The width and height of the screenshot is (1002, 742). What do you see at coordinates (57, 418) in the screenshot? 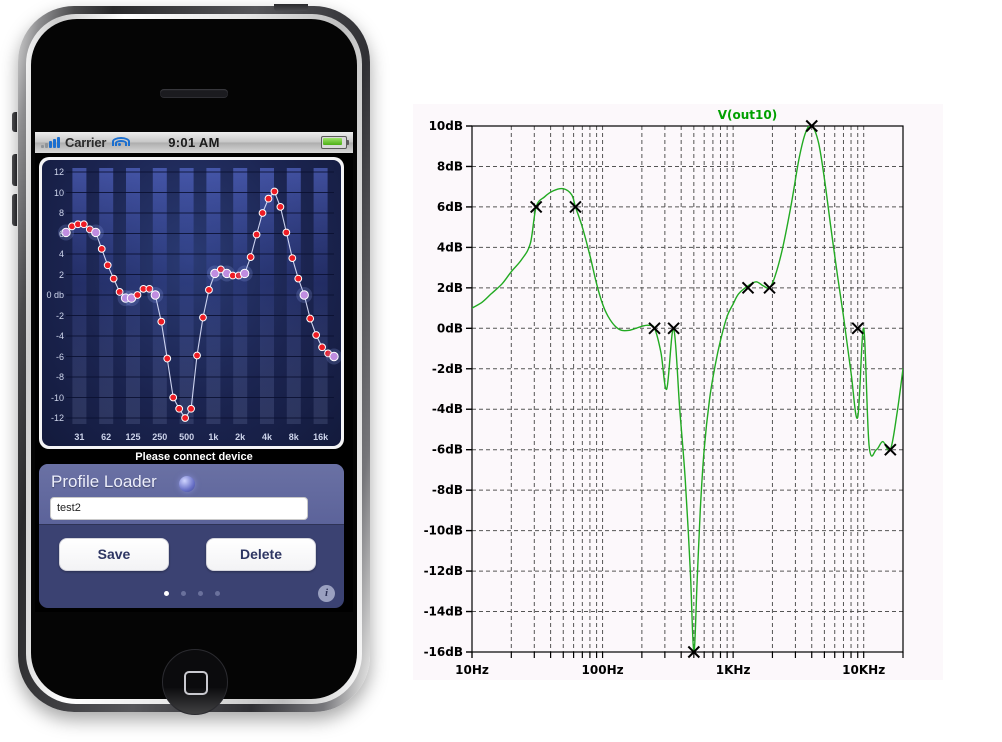
I see `equalizer-y-tick: -12` at bounding box center [57, 418].